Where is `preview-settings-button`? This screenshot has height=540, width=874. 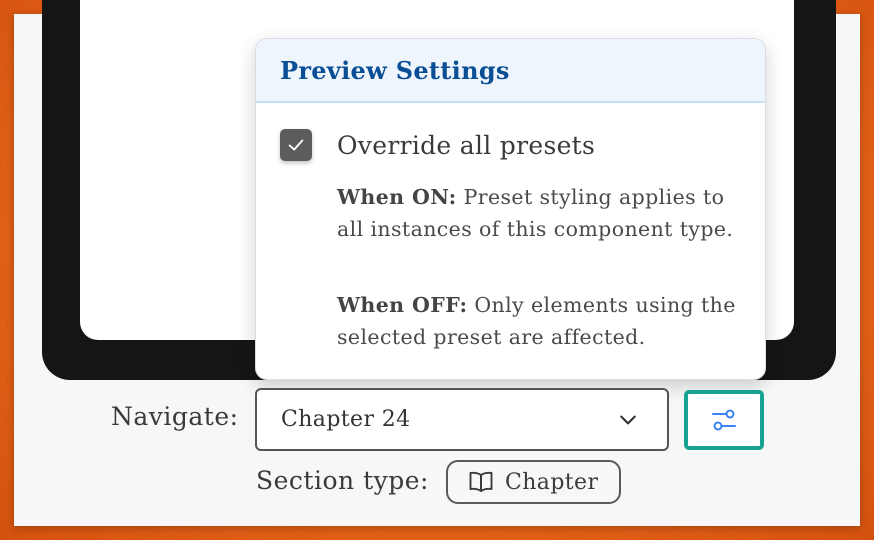 preview-settings-button is located at coordinates (724, 420).